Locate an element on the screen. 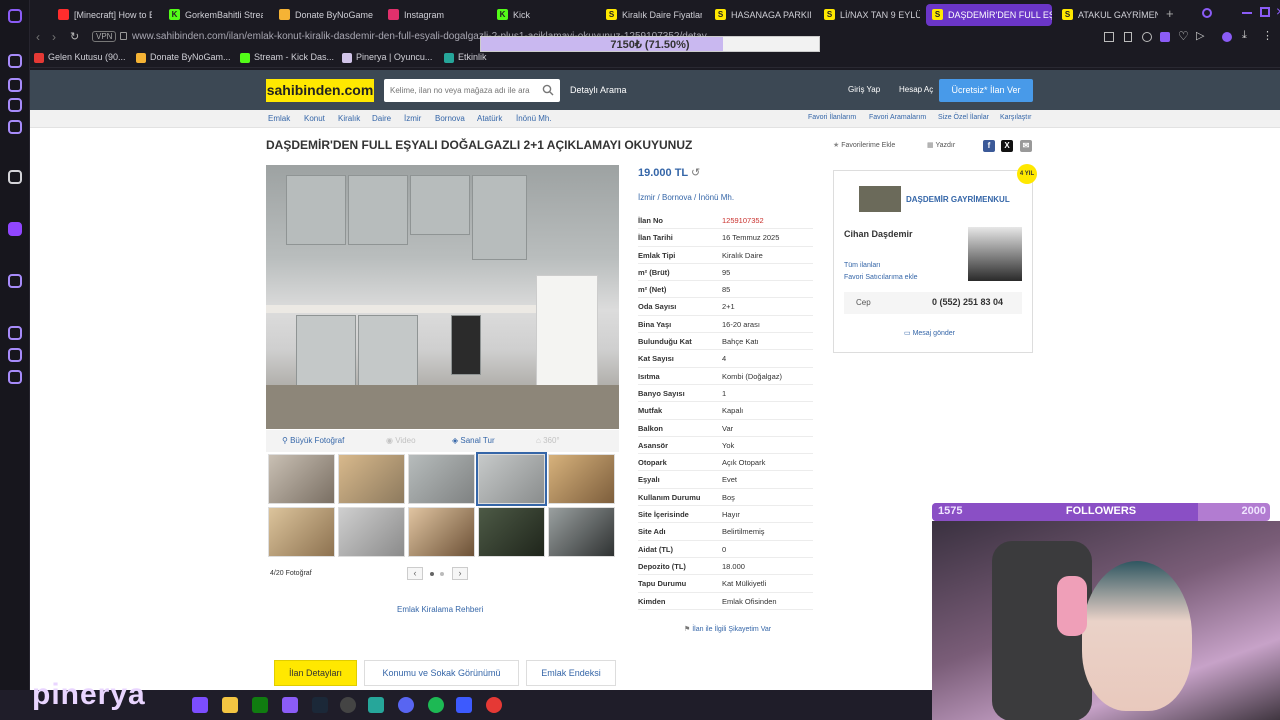 The image size is (1280, 720). breadcrumb-item: Bornova is located at coordinates (450, 118).